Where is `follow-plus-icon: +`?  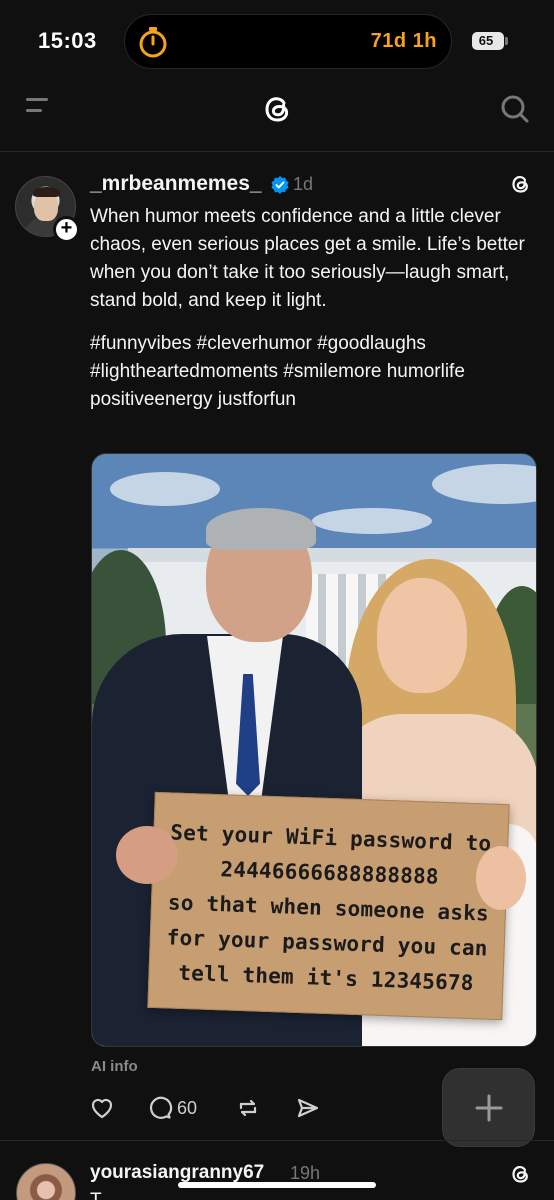
follow-plus-icon: + is located at coordinates (66, 229).